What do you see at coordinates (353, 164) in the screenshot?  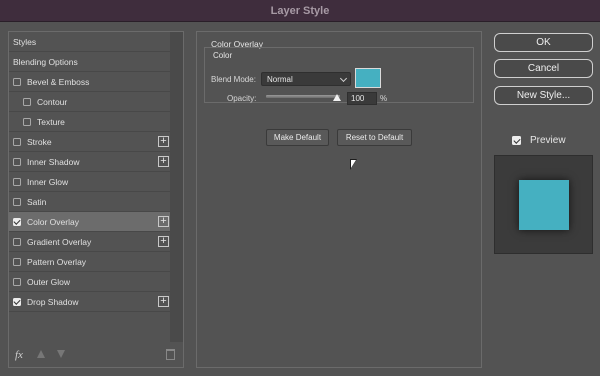 I see `mouse-cursor-icon` at bounding box center [353, 164].